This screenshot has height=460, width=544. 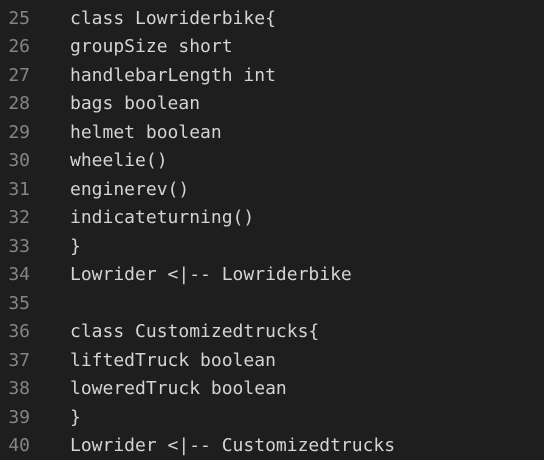 I want to click on line-number: 33, so click(x=19, y=246).